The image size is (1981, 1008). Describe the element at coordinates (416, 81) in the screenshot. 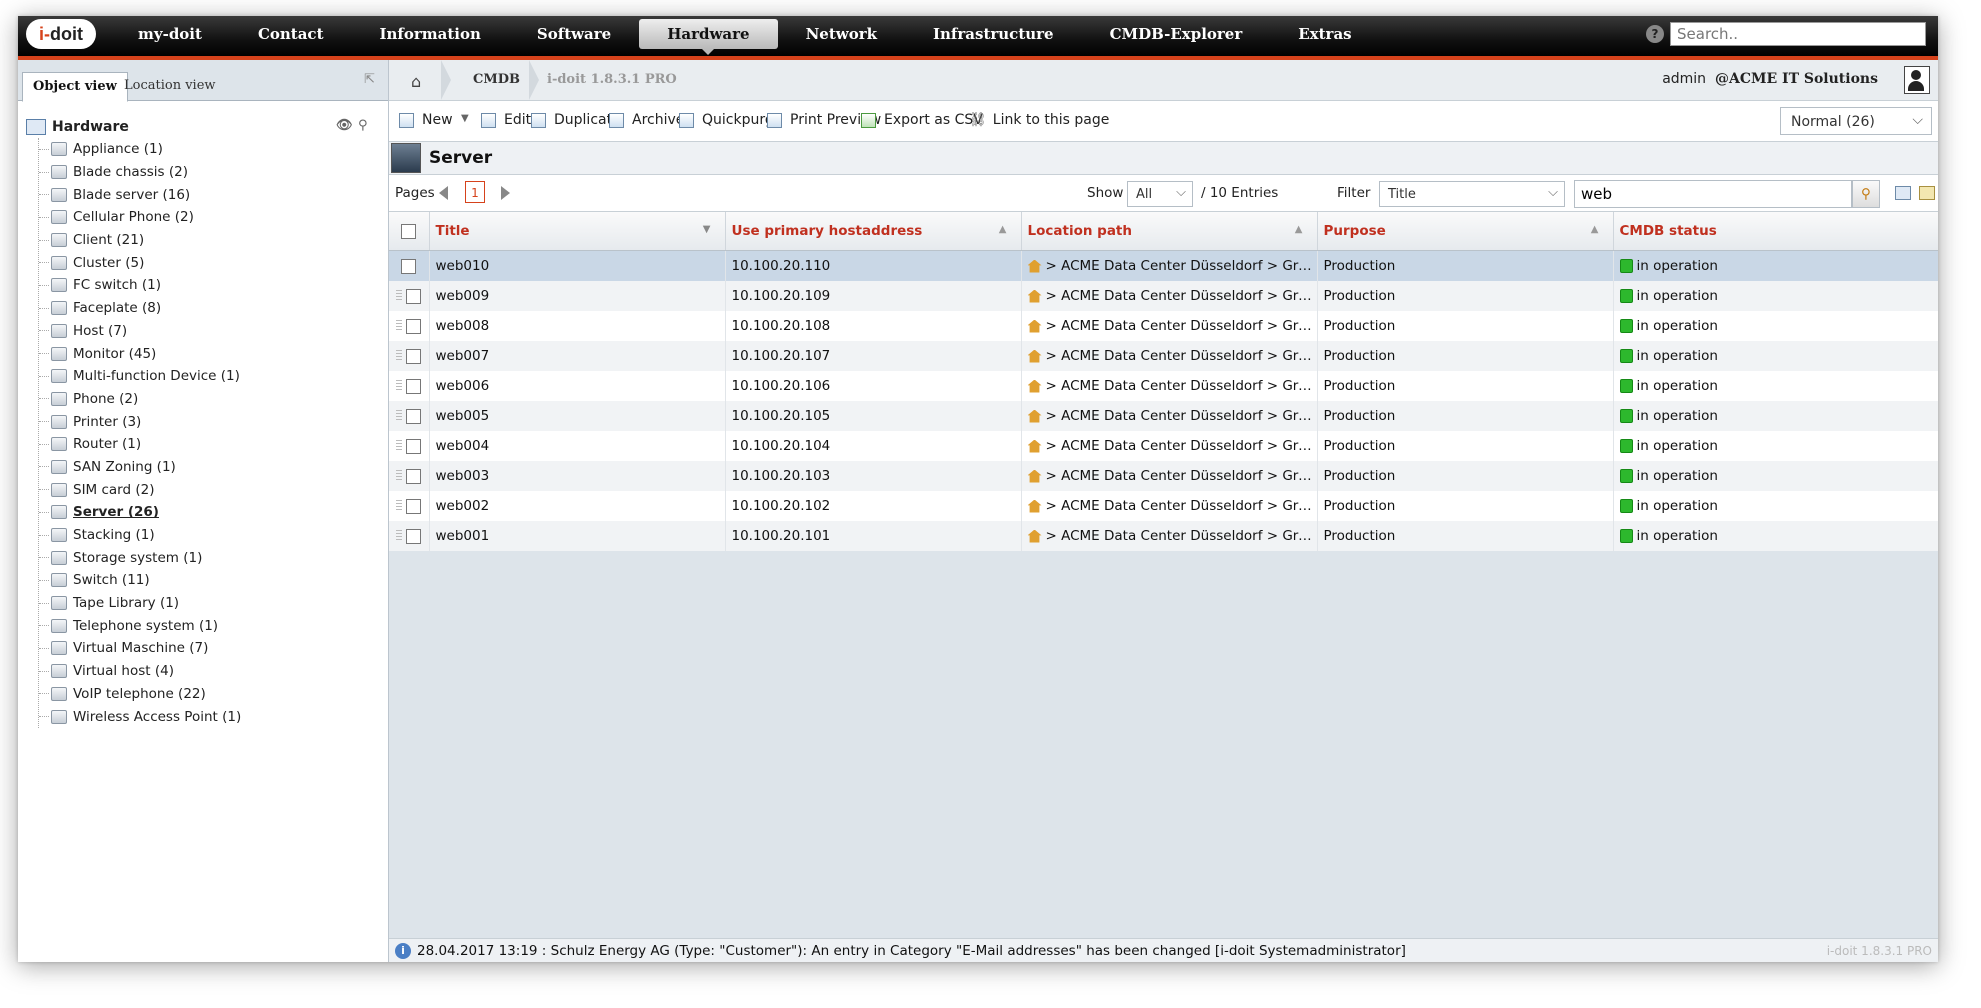

I see `home-icon: ⌂` at that location.